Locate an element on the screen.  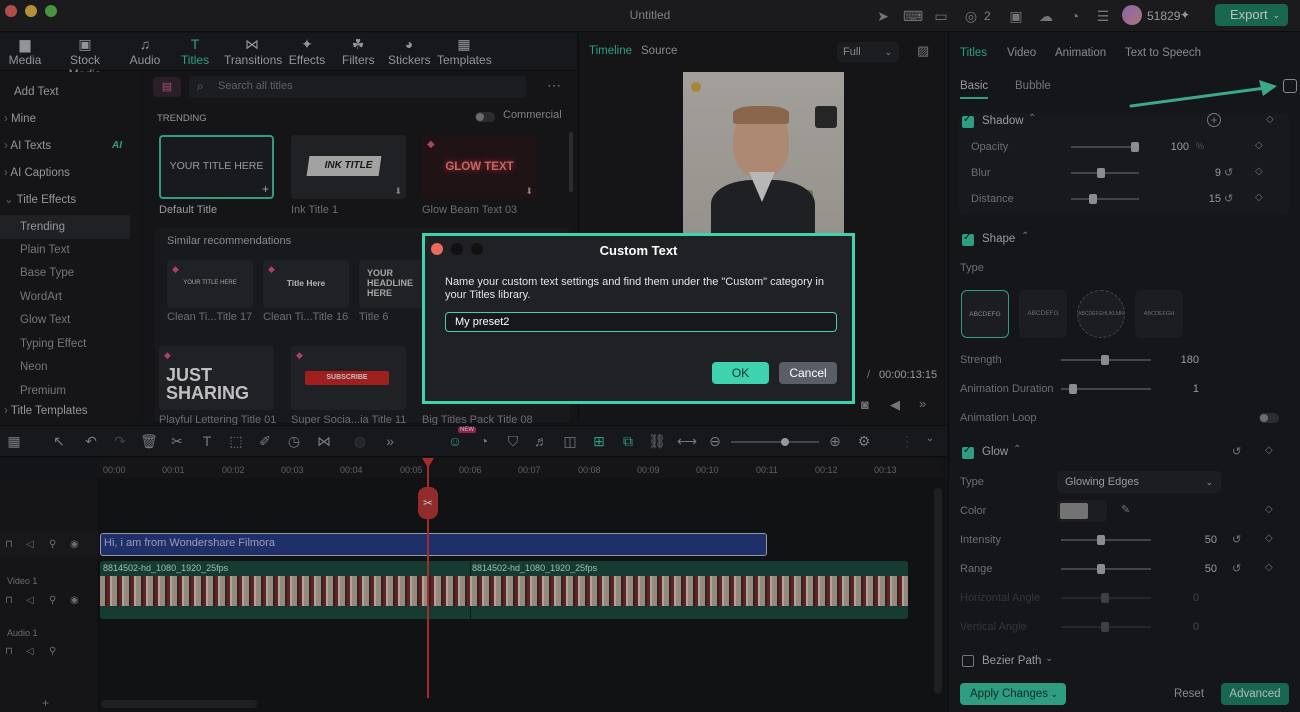
preset-name-value: My preset2 is located at coordinates (482, 322).